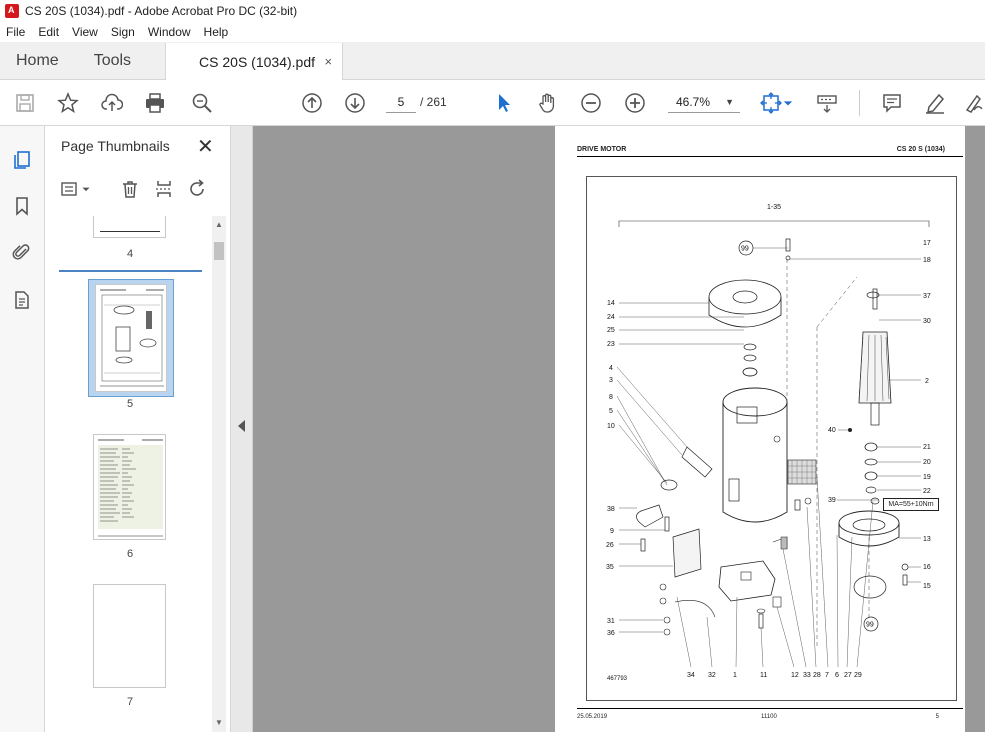 The image size is (985, 732). I want to click on callout-label: 26, so click(610, 545).